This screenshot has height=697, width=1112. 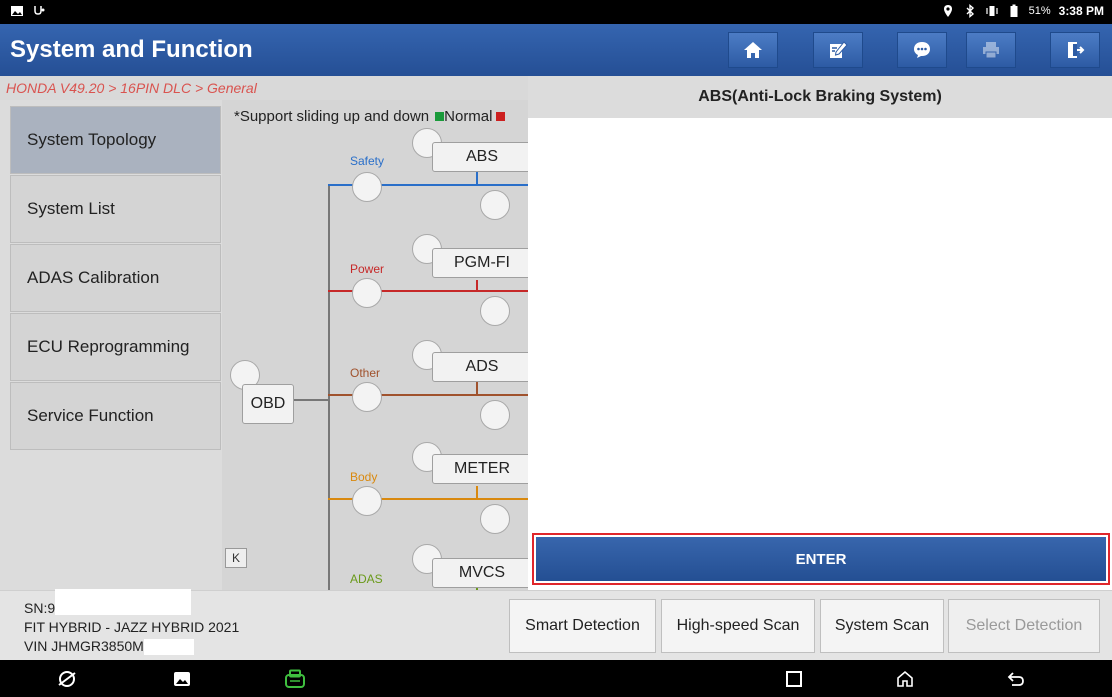 I want to click on vin-number: VIN JHMGR3850M, so click(x=84, y=646).